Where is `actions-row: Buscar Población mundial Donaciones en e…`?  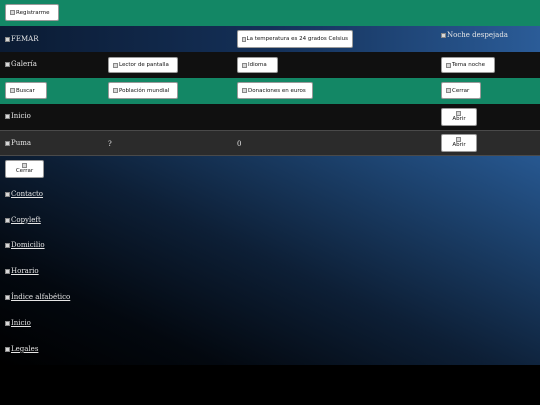 actions-row: Buscar Población mundial Donaciones en e… is located at coordinates (270, 91).